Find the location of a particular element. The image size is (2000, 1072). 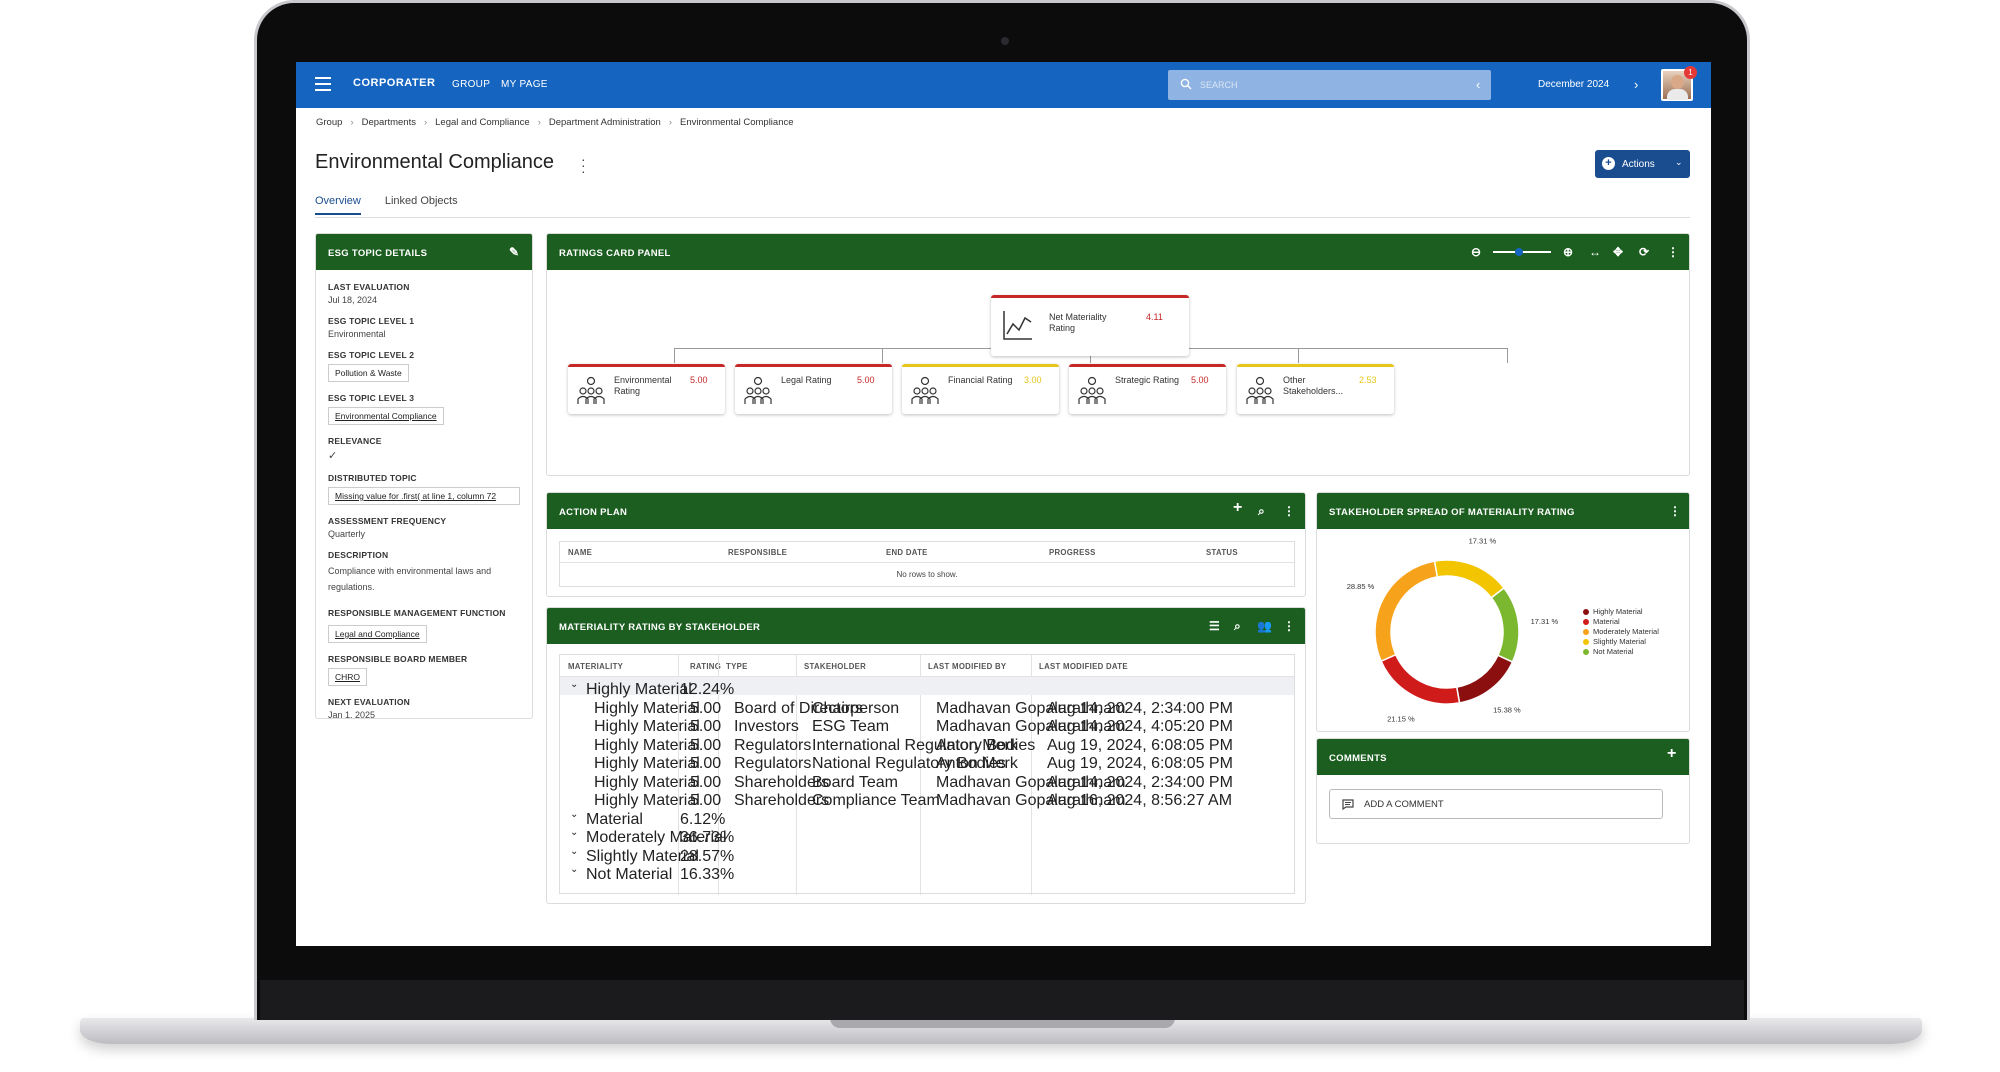

column-header: END DATE is located at coordinates (907, 552).